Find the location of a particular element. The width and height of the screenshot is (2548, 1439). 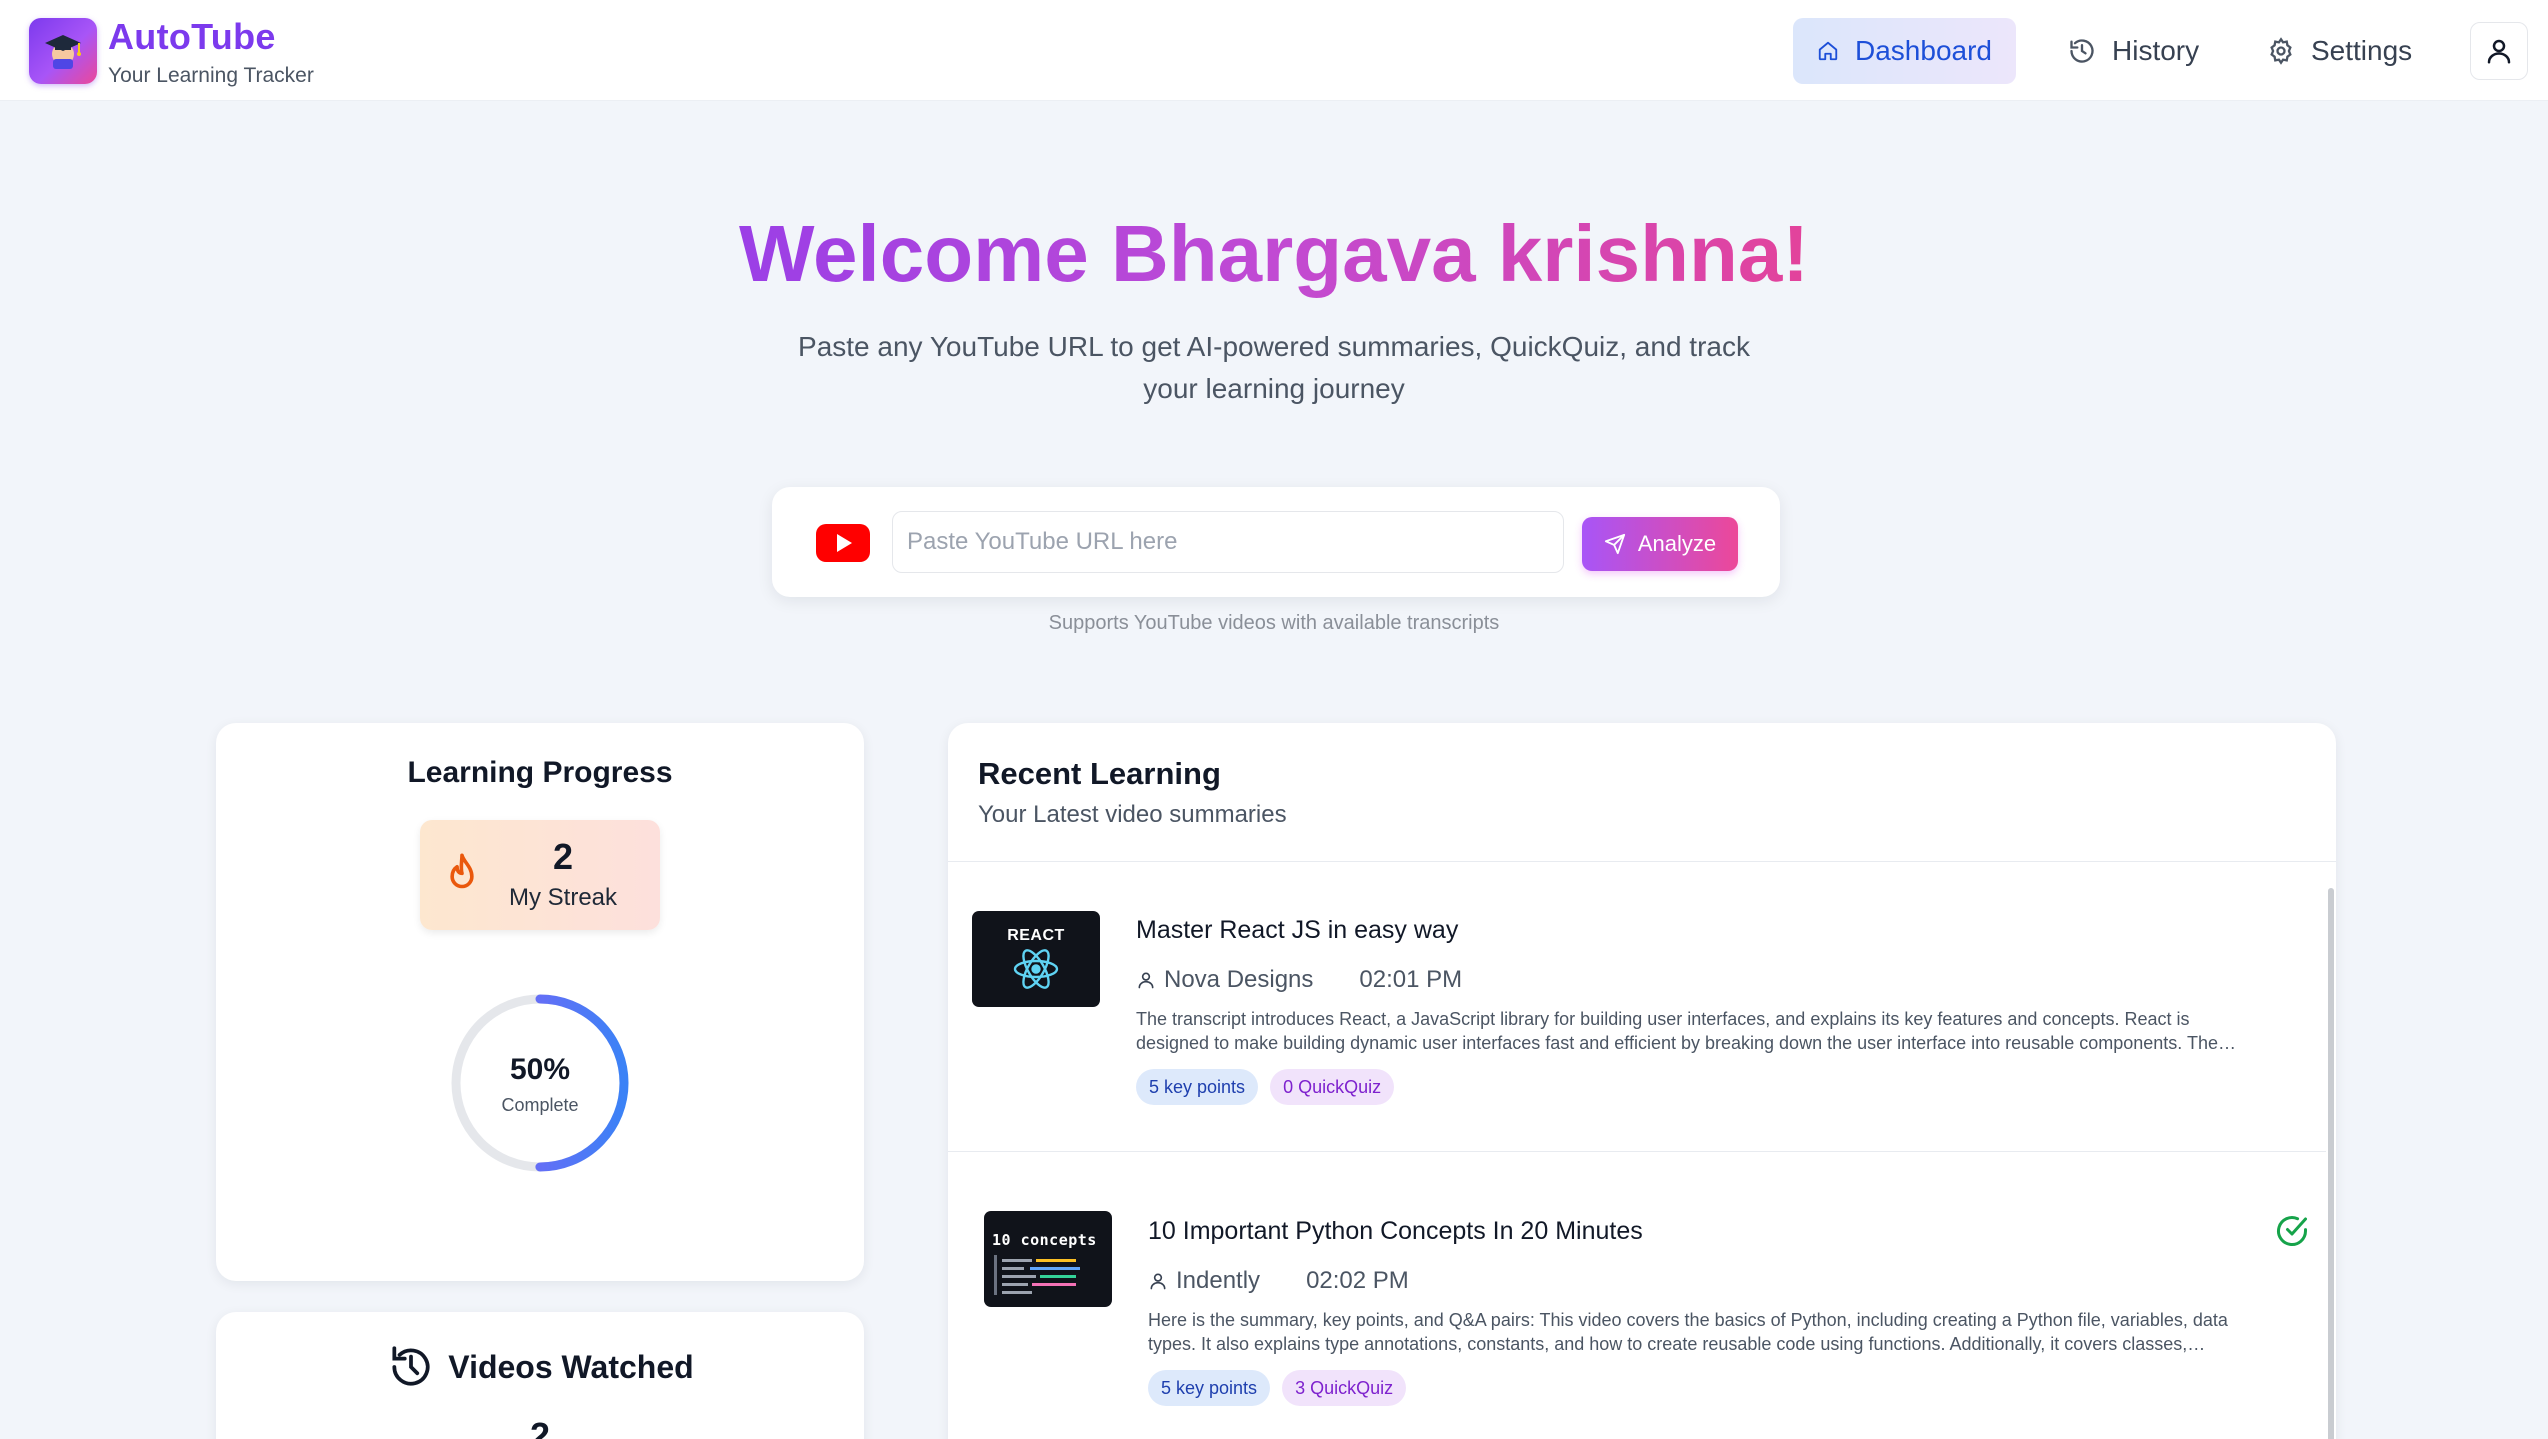

nav-history: History is located at coordinates (2133, 51).